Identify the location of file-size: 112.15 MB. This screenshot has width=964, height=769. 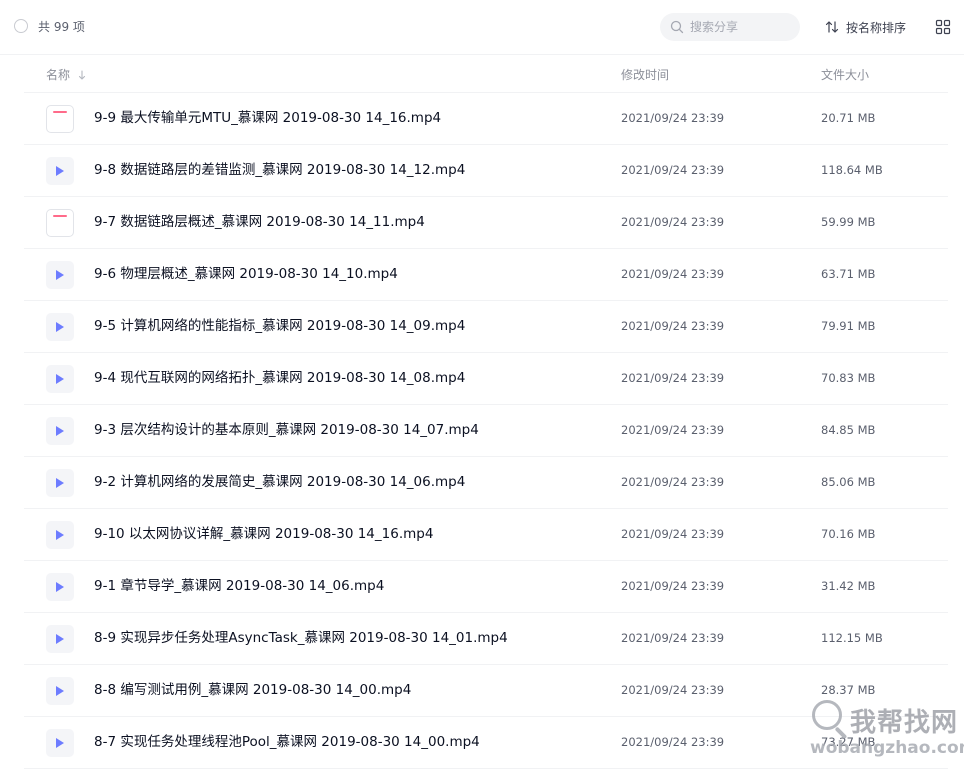
(852, 638).